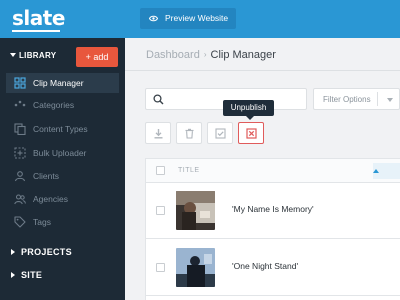  I want to click on sidebar-item-label: Content Types, so click(60, 129).